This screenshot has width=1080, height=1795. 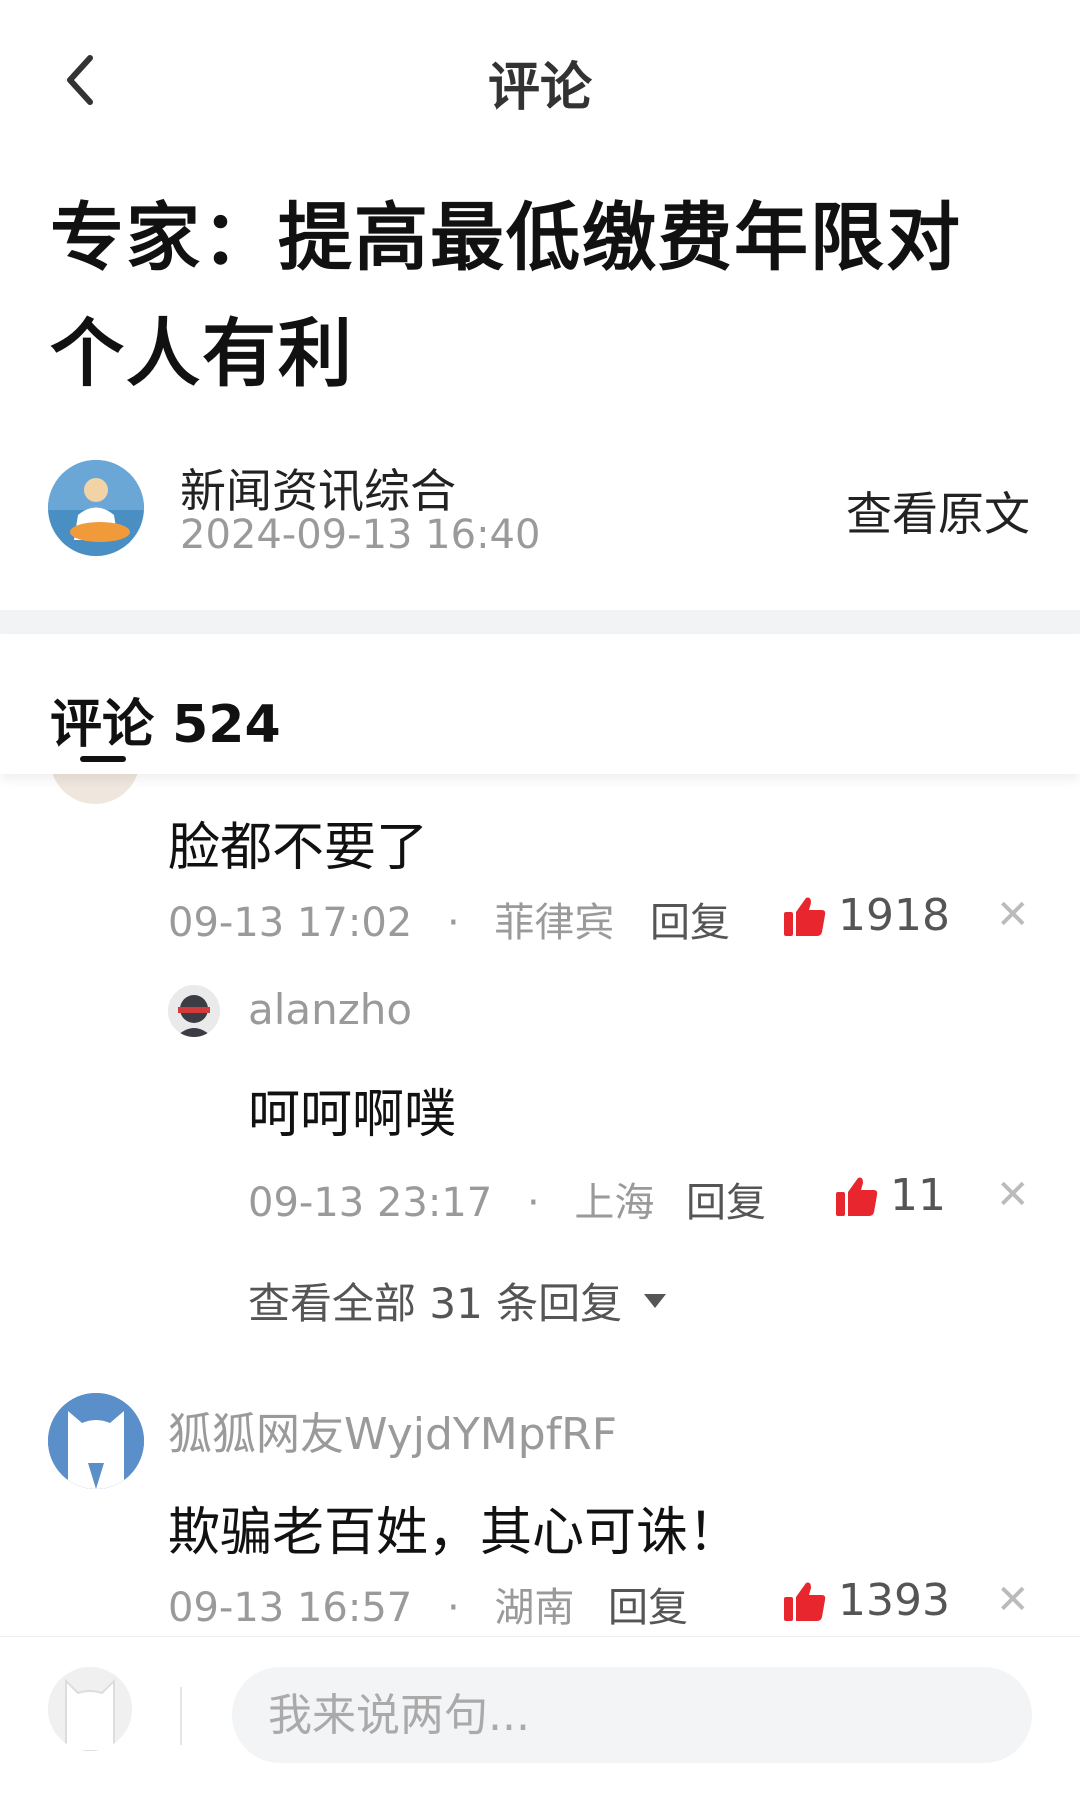 I want to click on comment-meta: 09-13 16:57 · 湖南, so click(x=371, y=1604).